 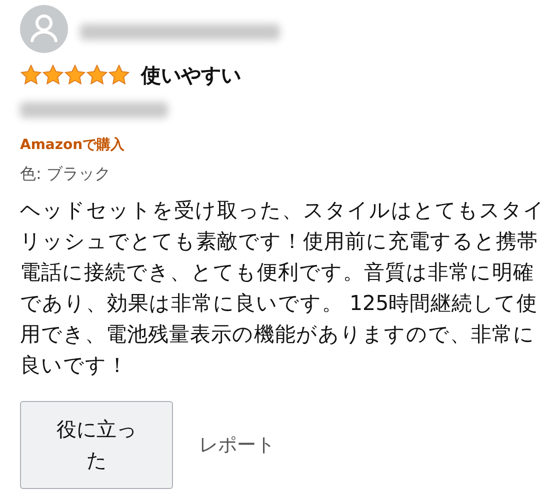 I want to click on verified-purchase-label: Amazonで購入, so click(x=73, y=145).